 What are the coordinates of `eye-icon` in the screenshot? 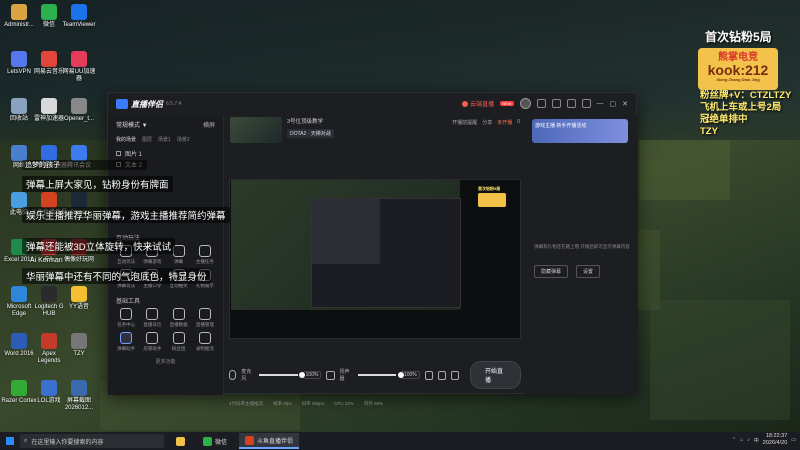 It's located at (118, 153).